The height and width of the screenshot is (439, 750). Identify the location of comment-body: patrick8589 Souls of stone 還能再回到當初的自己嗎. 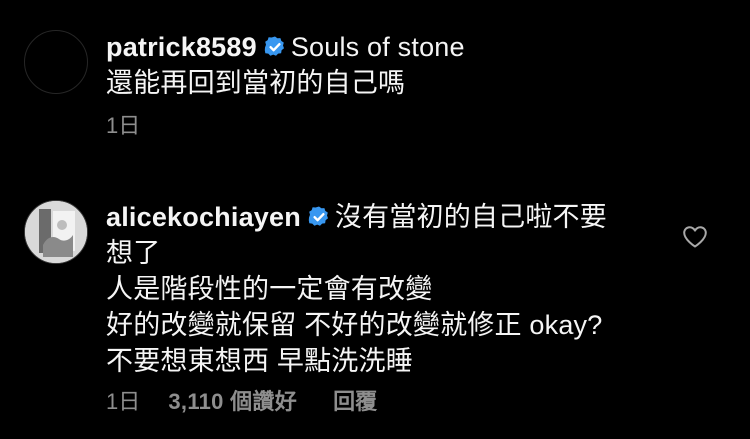
(393, 65).